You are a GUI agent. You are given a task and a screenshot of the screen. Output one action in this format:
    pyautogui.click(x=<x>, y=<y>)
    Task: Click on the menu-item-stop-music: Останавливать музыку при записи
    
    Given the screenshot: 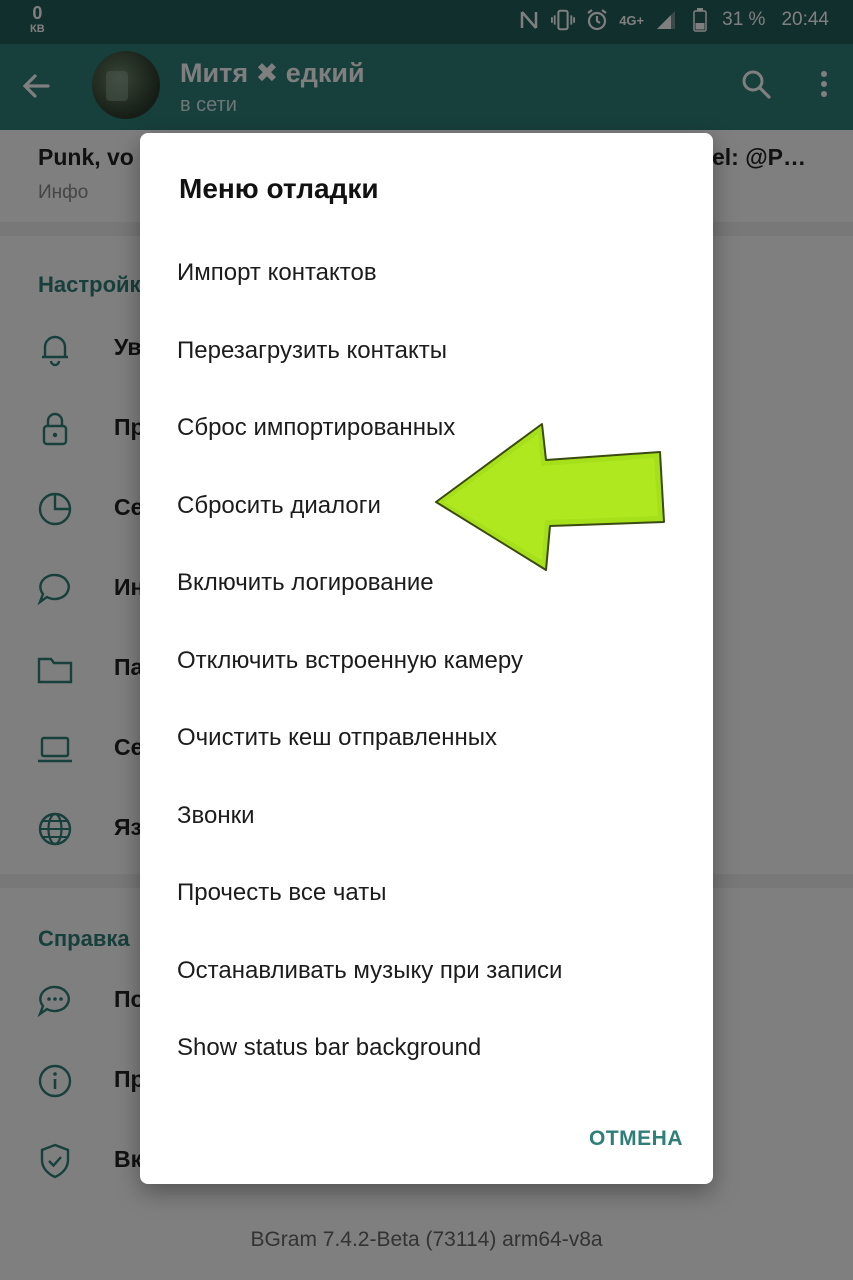 What is the action you would take?
    pyautogui.click(x=426, y=971)
    